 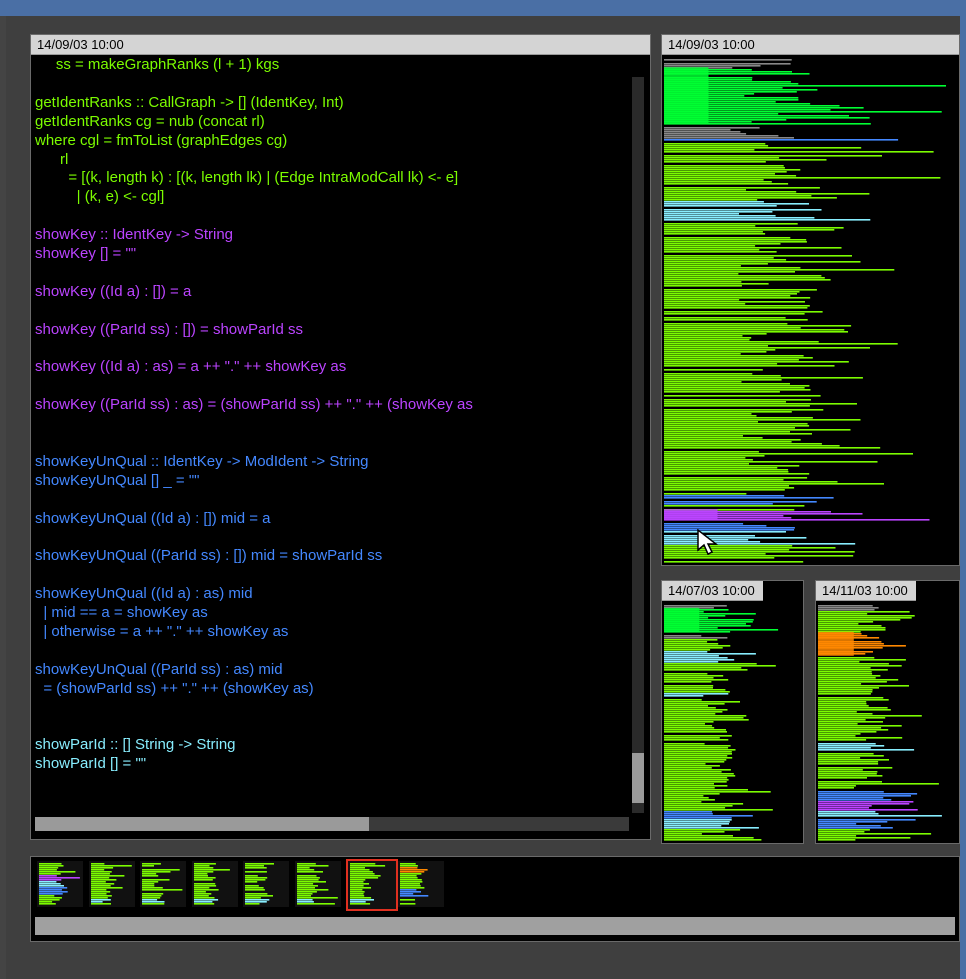 What do you see at coordinates (887, 723) in the screenshot?
I see `overview-next-visualization` at bounding box center [887, 723].